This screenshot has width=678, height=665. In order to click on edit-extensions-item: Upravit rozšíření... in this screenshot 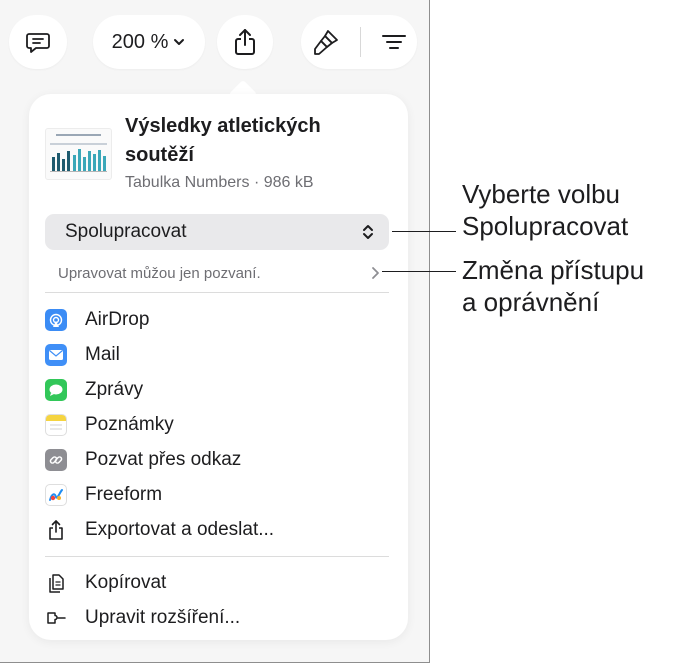, I will do `click(217, 618)`.